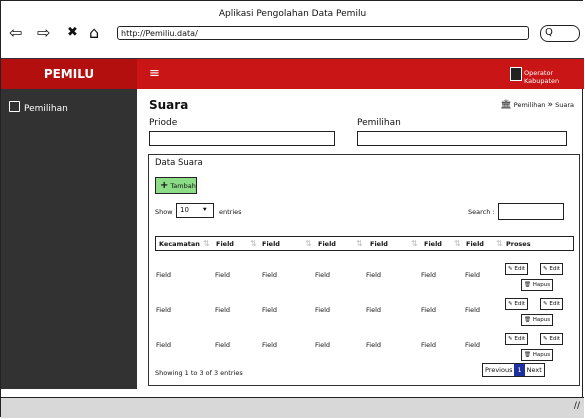 The height and width of the screenshot is (419, 585). Describe the element at coordinates (292, 407) in the screenshot. I see `status-bar: ∕∕` at that location.